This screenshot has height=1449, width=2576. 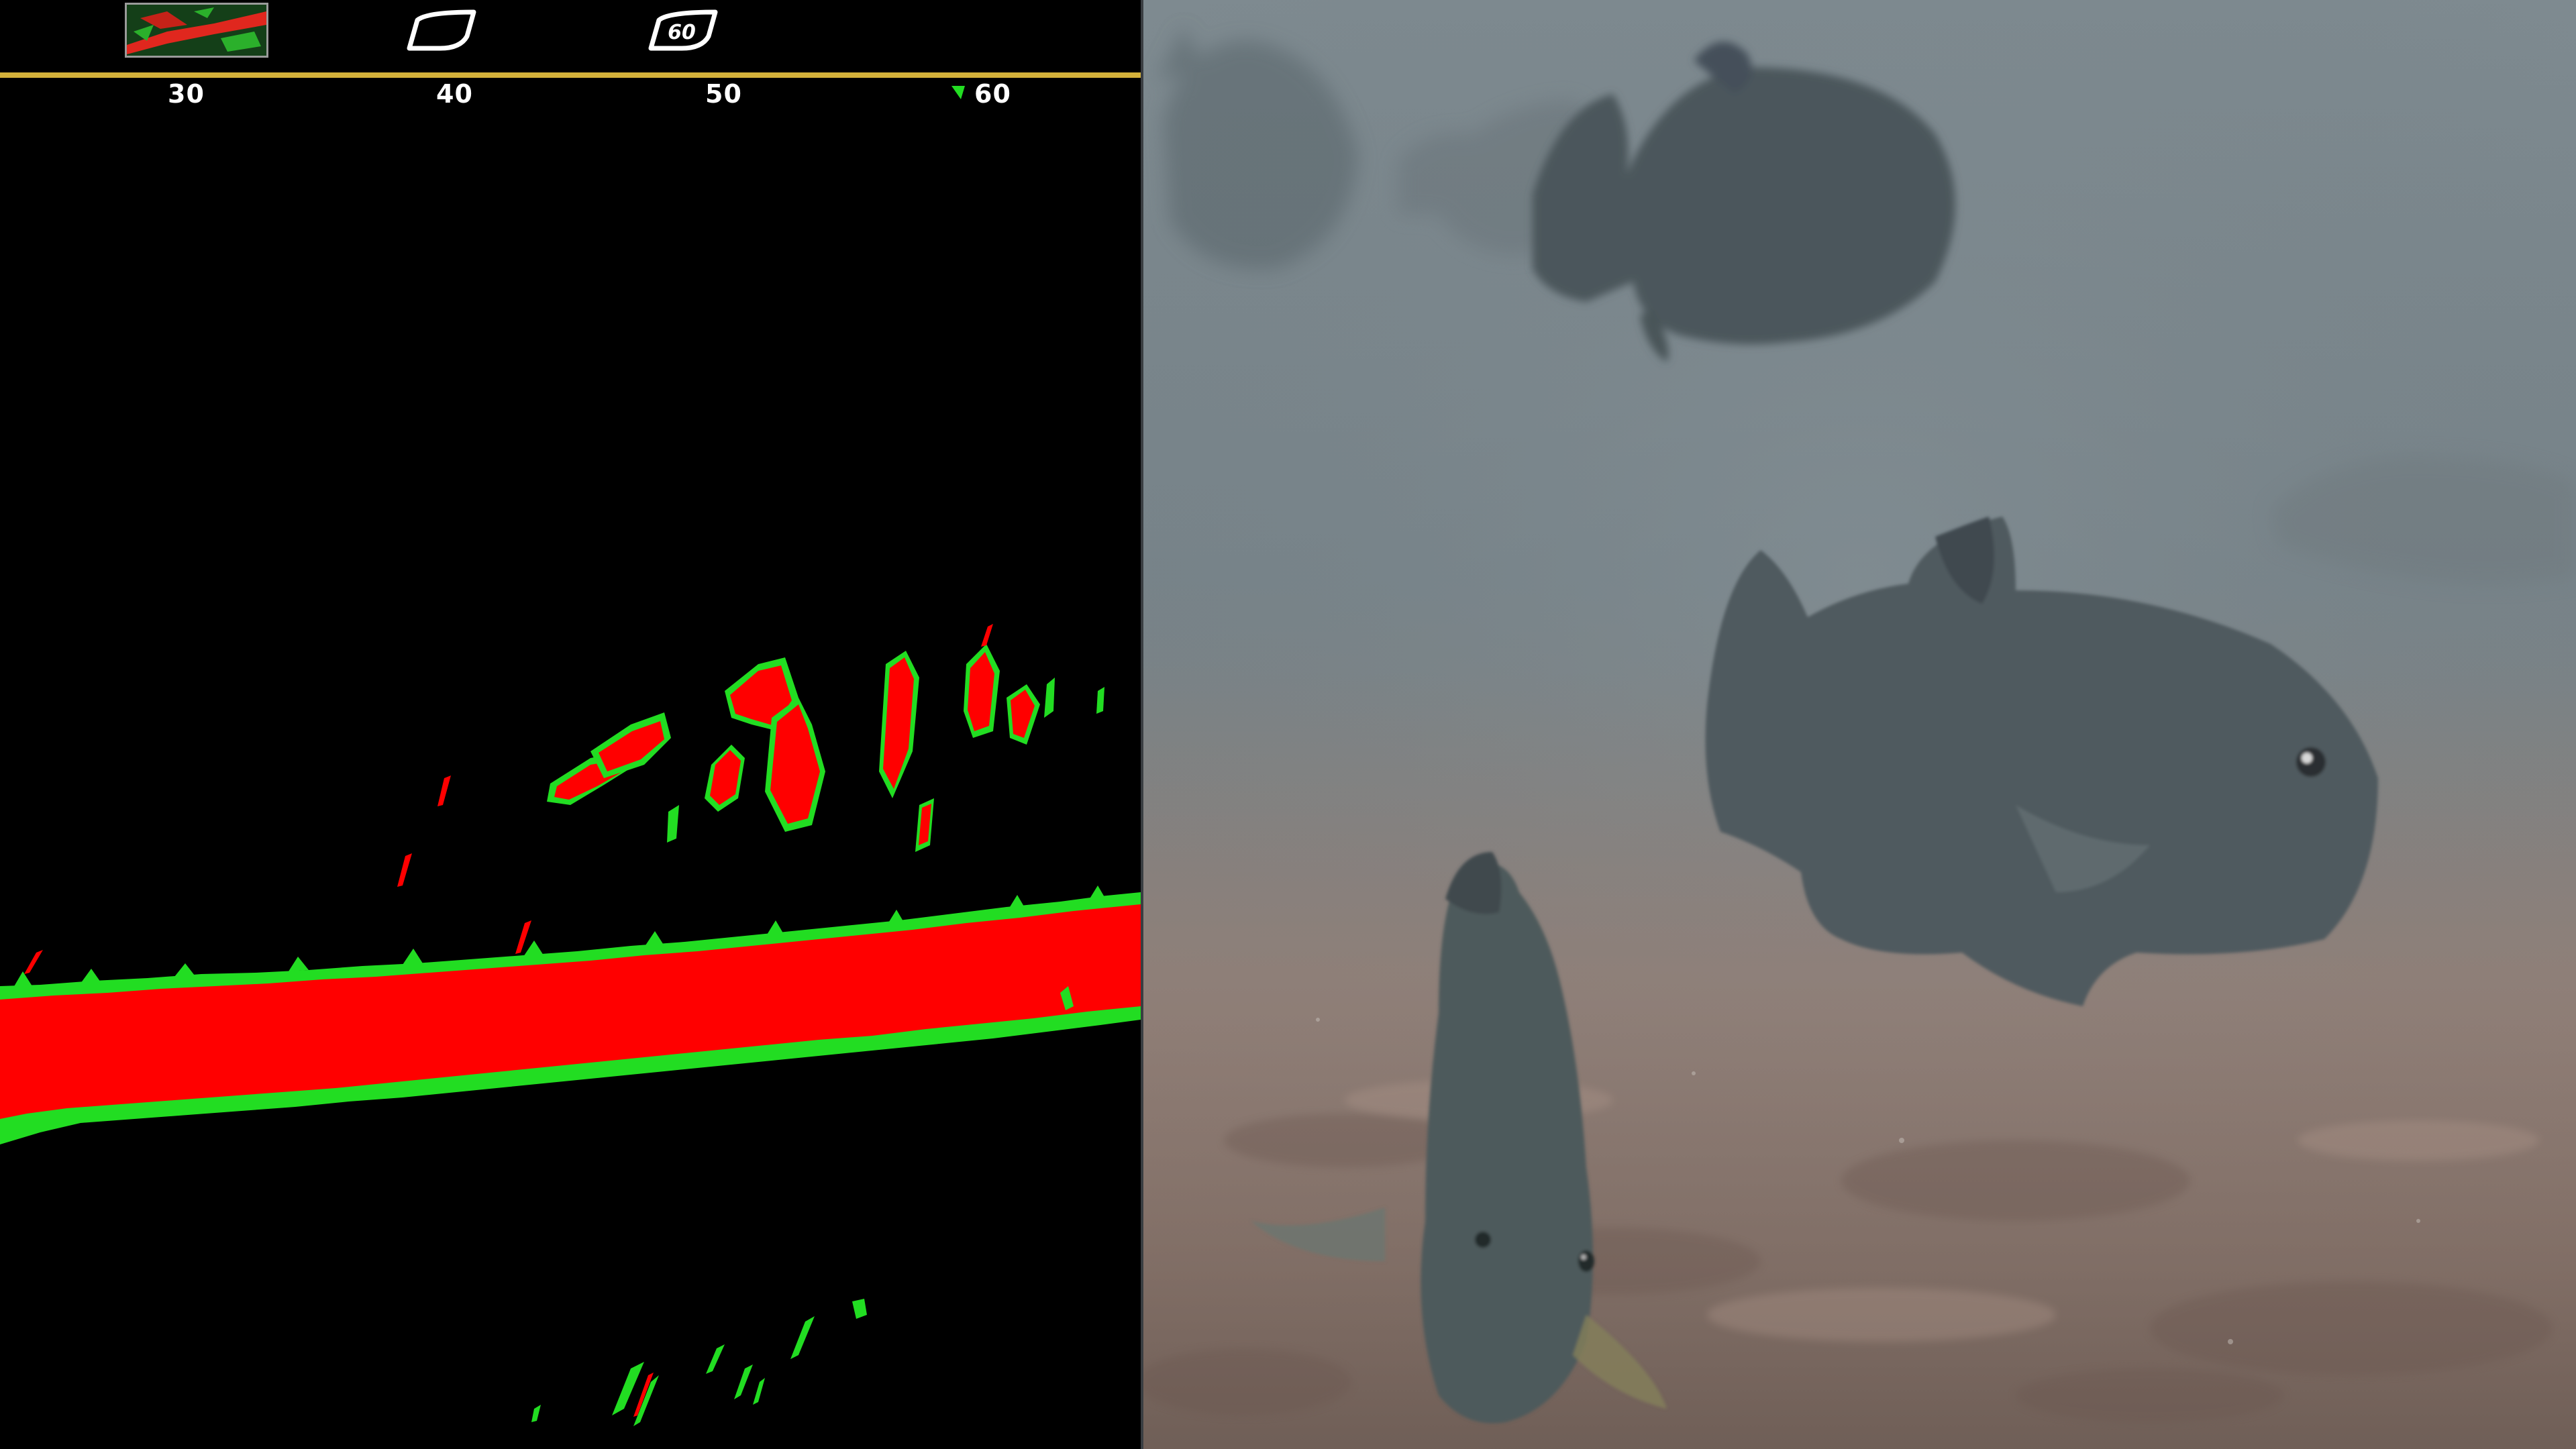 I want to click on scale-label-60: 60, so click(x=992, y=94).